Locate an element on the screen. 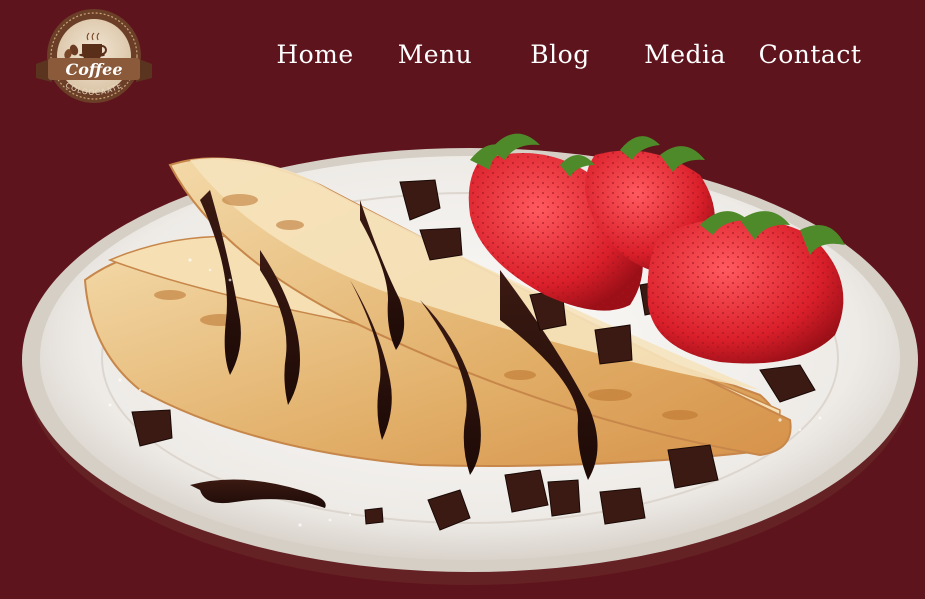 The image size is (925, 599). logo-word: Coffee is located at coordinates (94, 69).